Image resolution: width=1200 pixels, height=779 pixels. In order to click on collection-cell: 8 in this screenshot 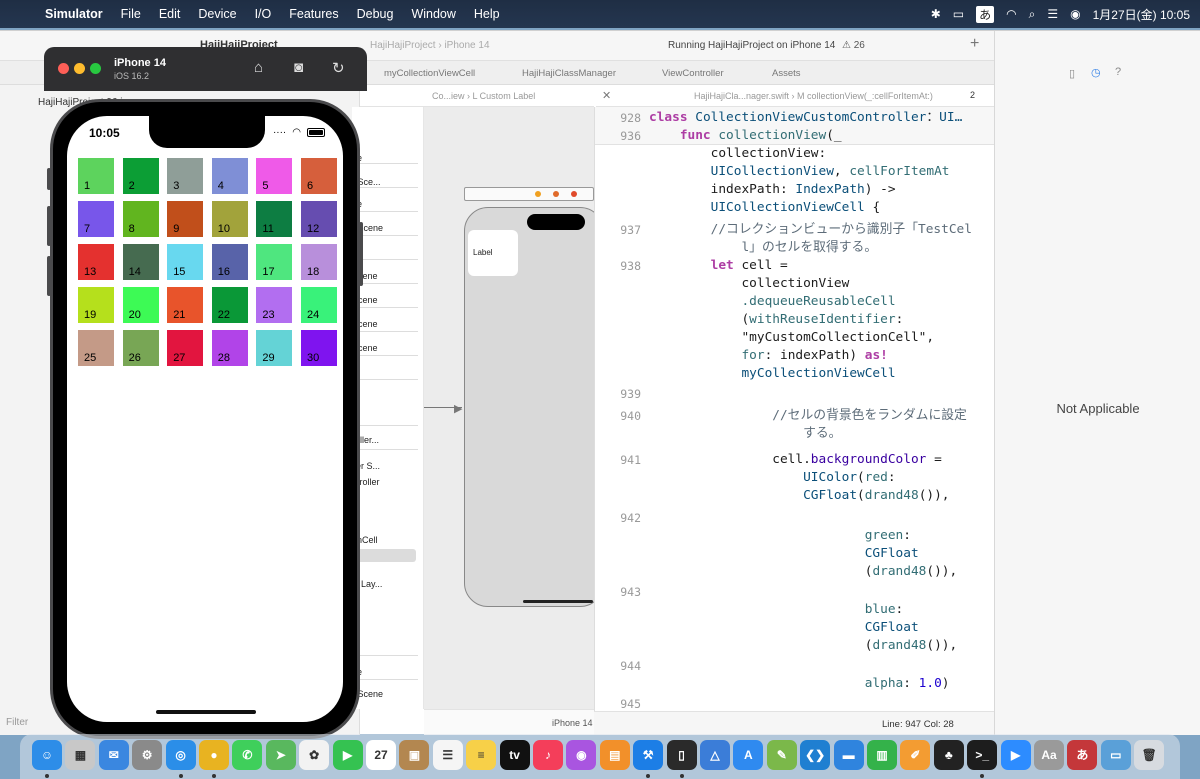, I will do `click(140, 219)`.